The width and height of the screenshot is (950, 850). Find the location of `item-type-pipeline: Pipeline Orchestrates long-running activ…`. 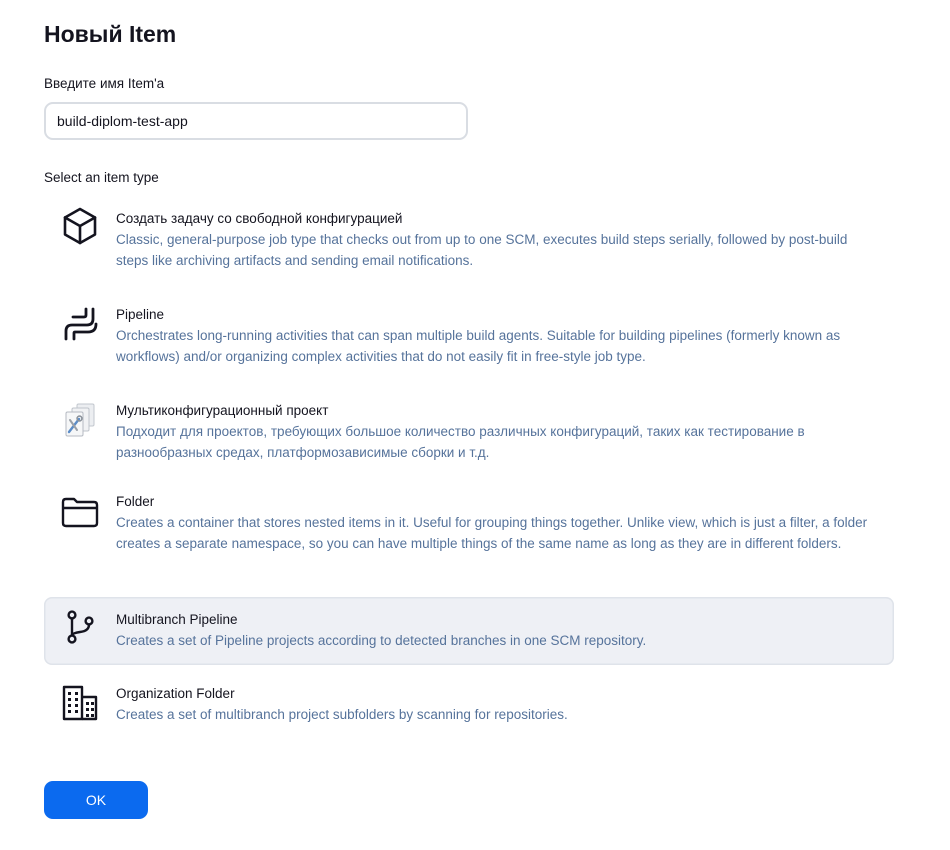

item-type-pipeline: Pipeline Orchestrates long-running activ… is located at coordinates (469, 335).